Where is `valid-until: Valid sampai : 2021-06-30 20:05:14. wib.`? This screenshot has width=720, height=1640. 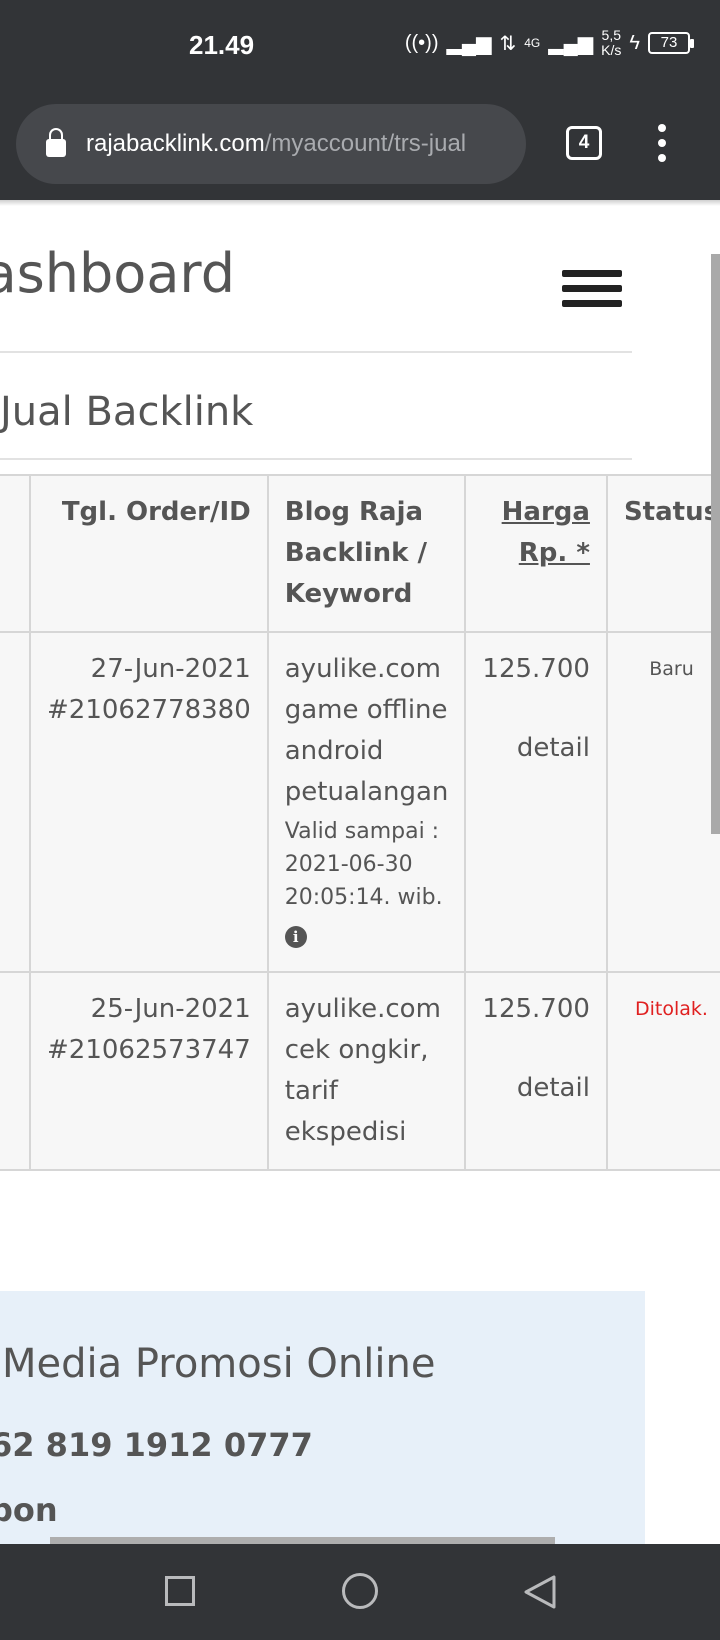 valid-until: Valid sampai : 2021-06-30 20:05:14. wib. is located at coordinates (363, 864).